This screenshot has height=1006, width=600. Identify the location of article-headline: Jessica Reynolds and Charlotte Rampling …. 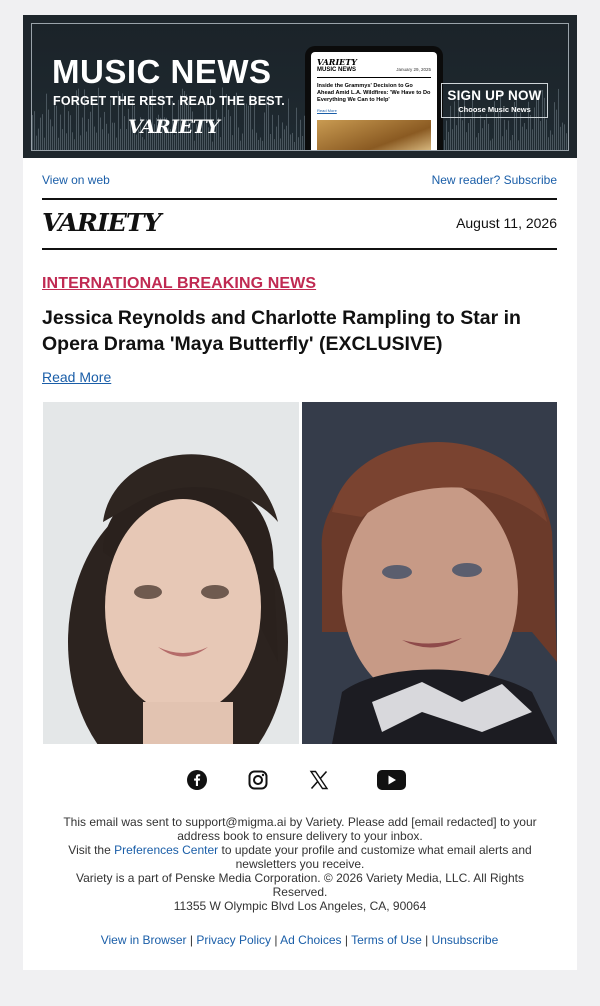
(299, 331).